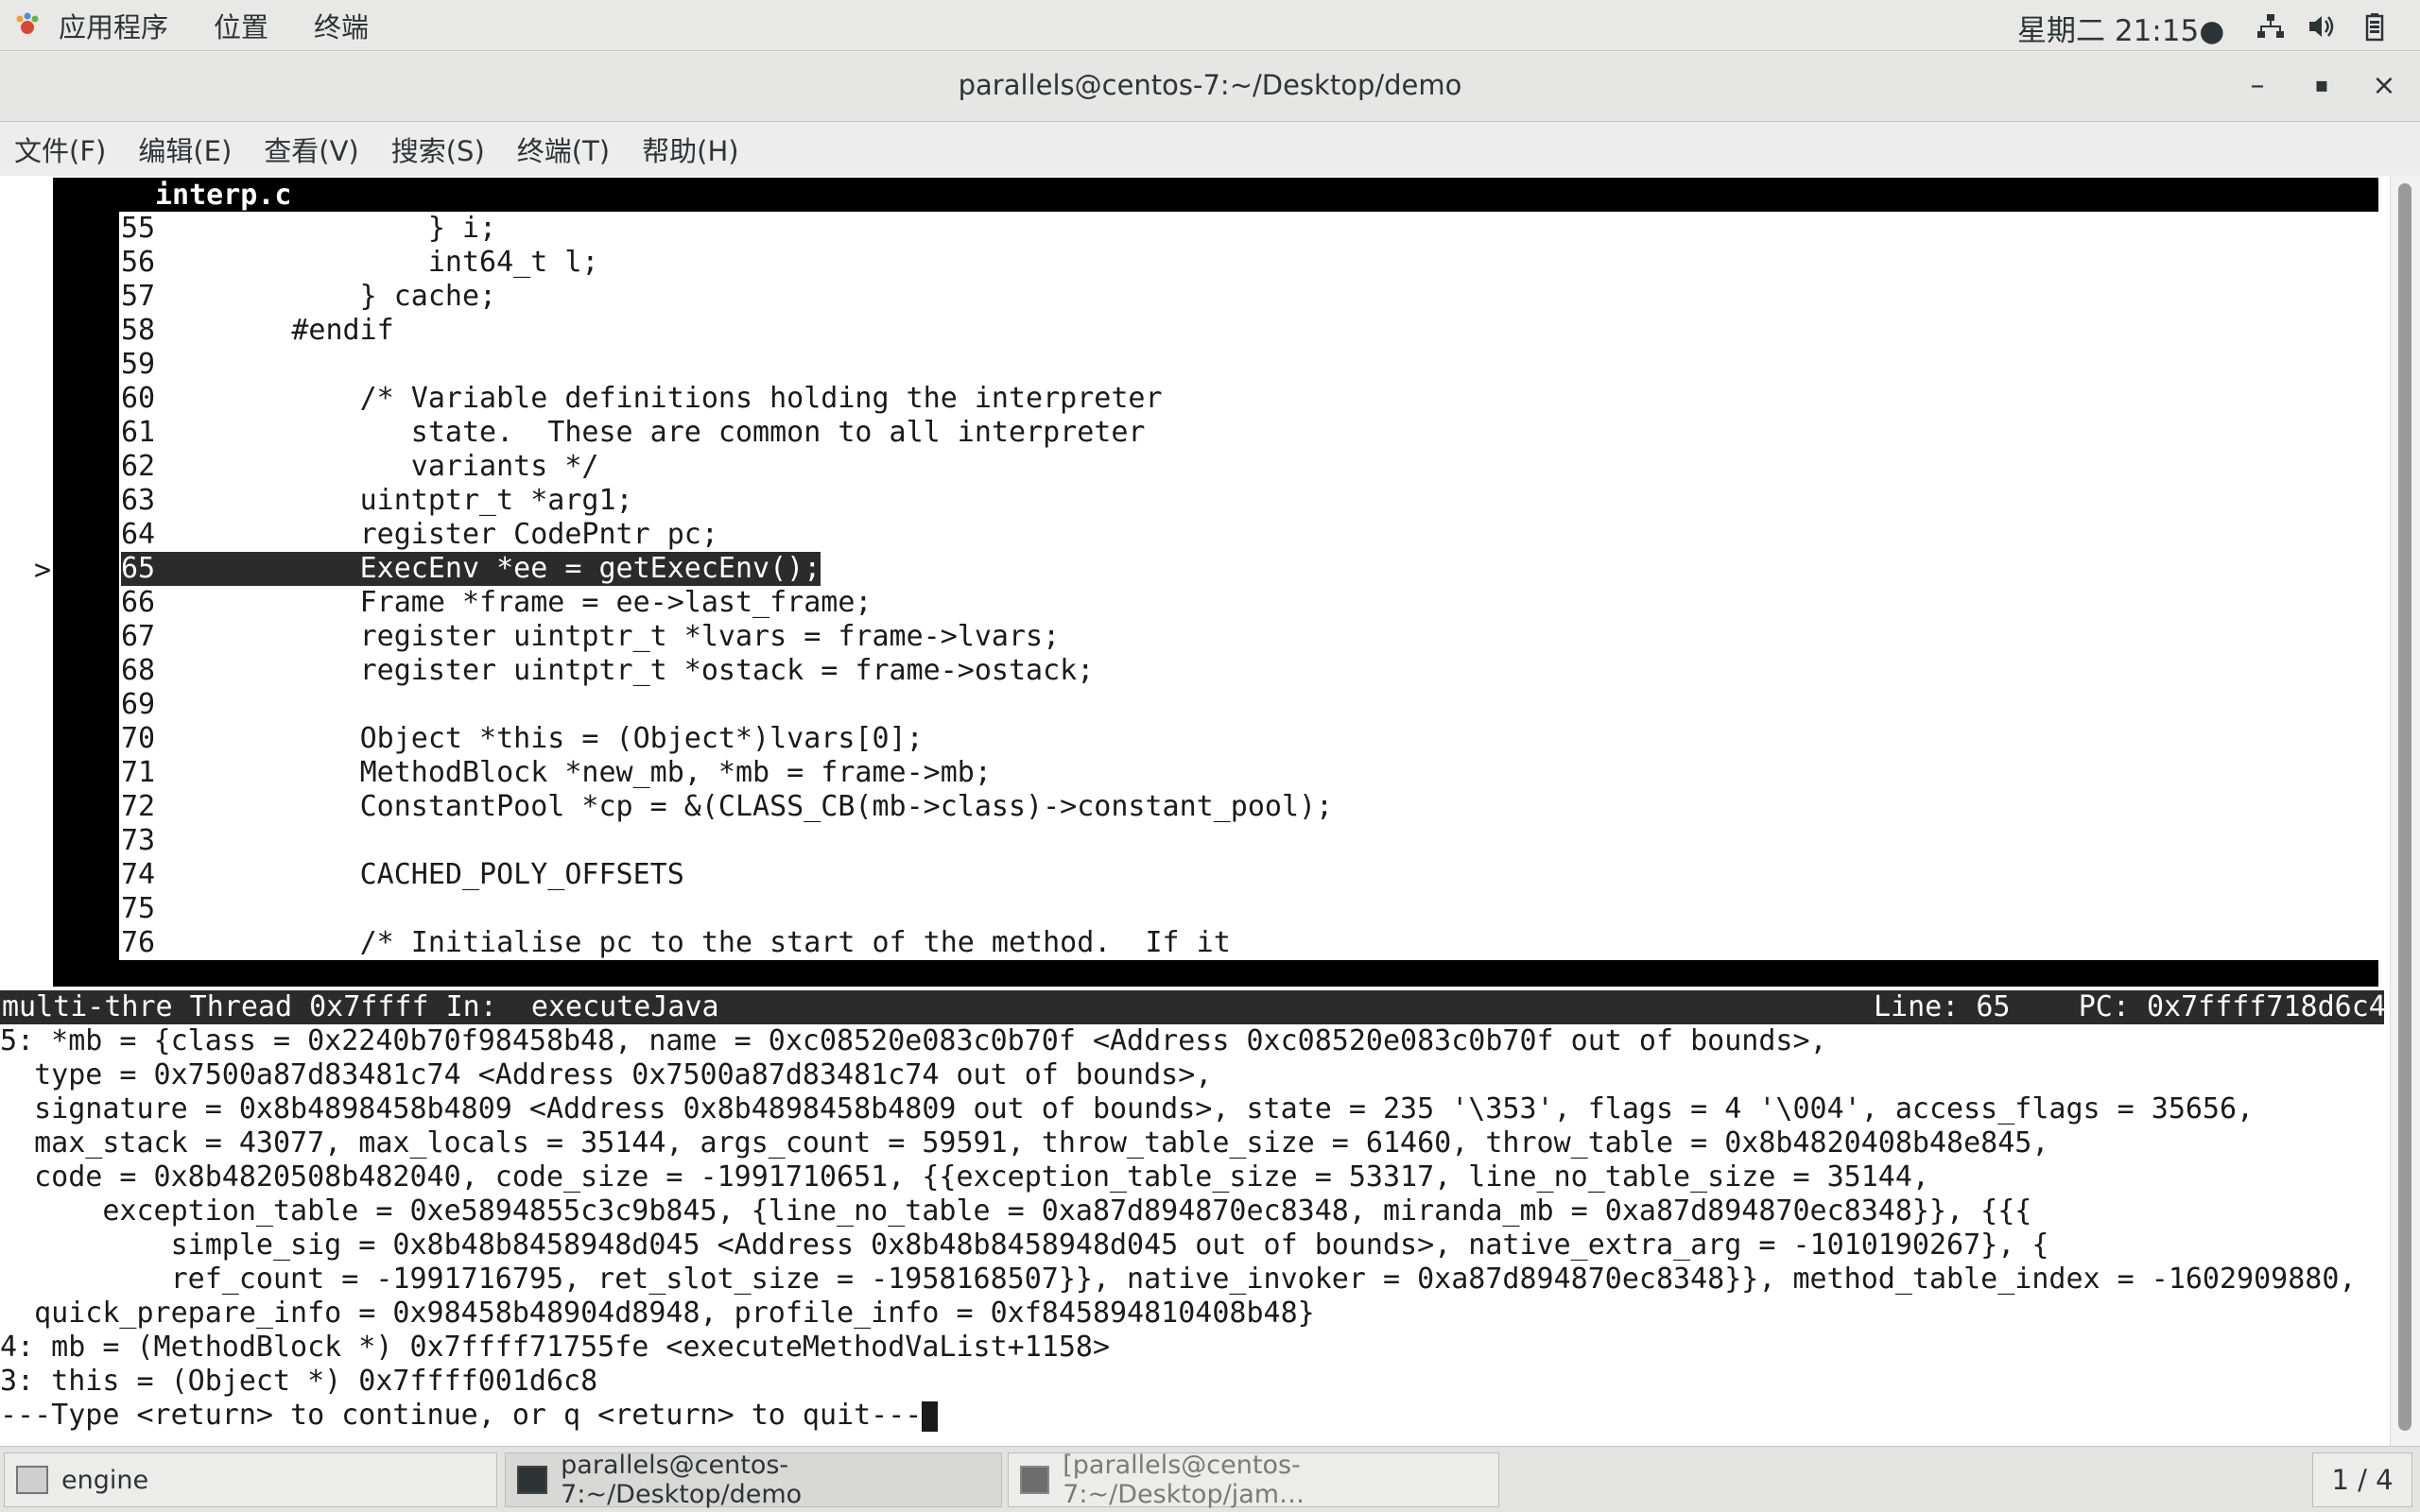  I want to click on window-titlebar: parallels@centos-7:~/Desktop/demo – ▪ ×, so click(1210, 87).